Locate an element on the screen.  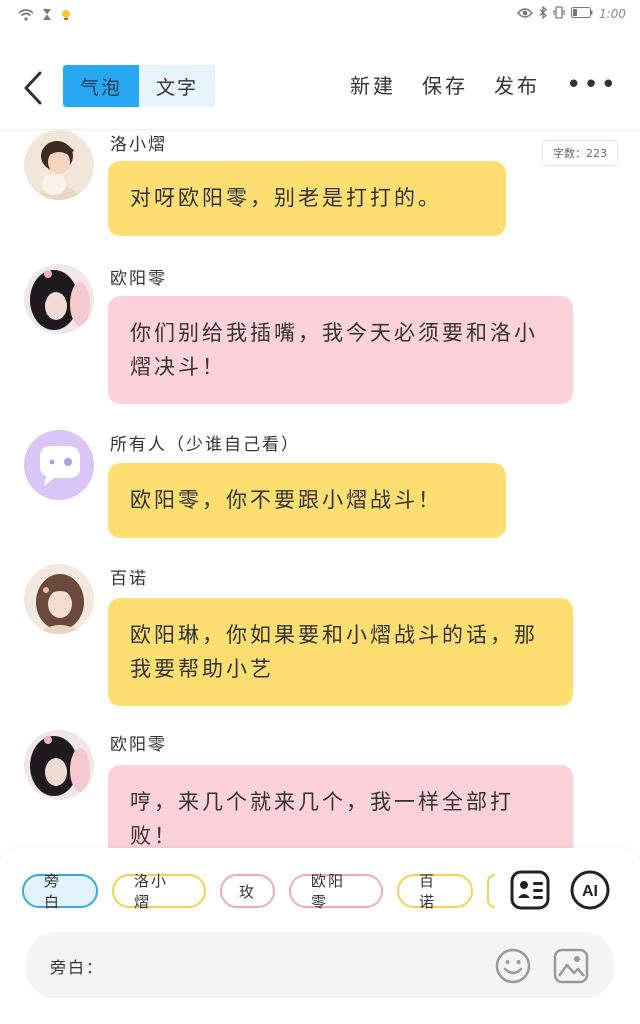
chat-bubble-icon is located at coordinates (59, 465).